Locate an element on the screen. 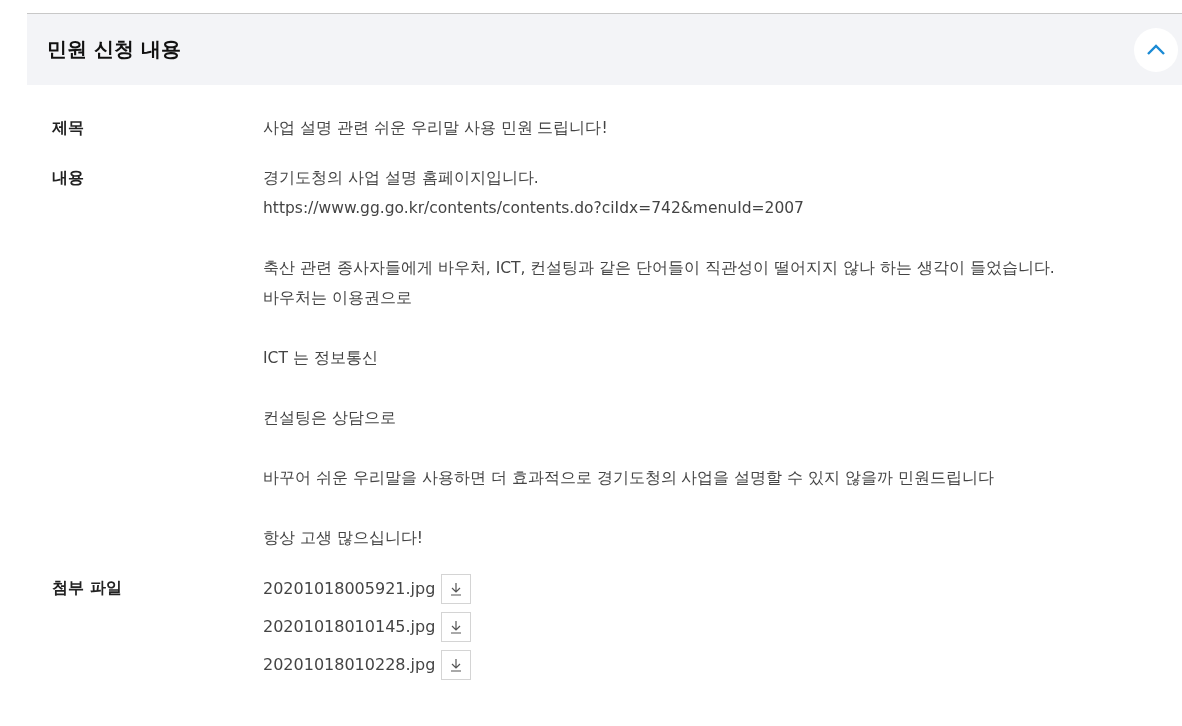 The image size is (1182, 726). content-line: 바꾸어 쉬운 우리말을 사용하면 더 효과적으로 경기도청의 사업을 설명할 수 있지 않을까 민원드립니다 is located at coordinates (629, 478).